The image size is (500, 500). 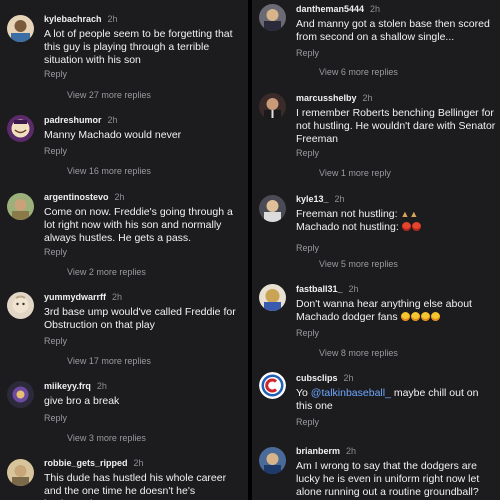 What do you see at coordinates (326, 451) in the screenshot?
I see `comment-username: brianberm 2h` at bounding box center [326, 451].